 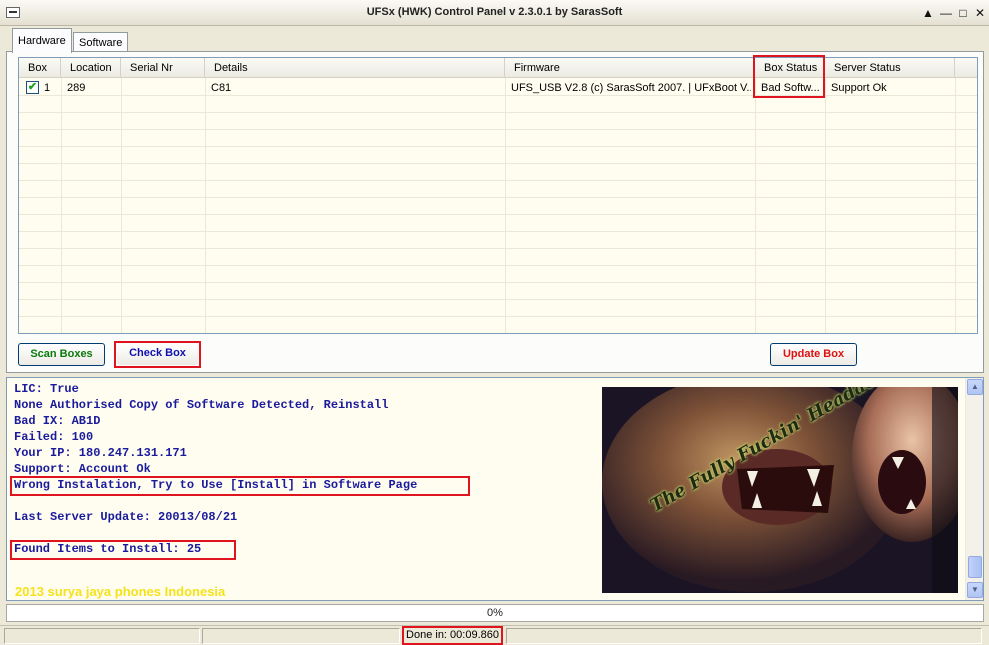 What do you see at coordinates (47, 88) in the screenshot?
I see `cell-box: 1` at bounding box center [47, 88].